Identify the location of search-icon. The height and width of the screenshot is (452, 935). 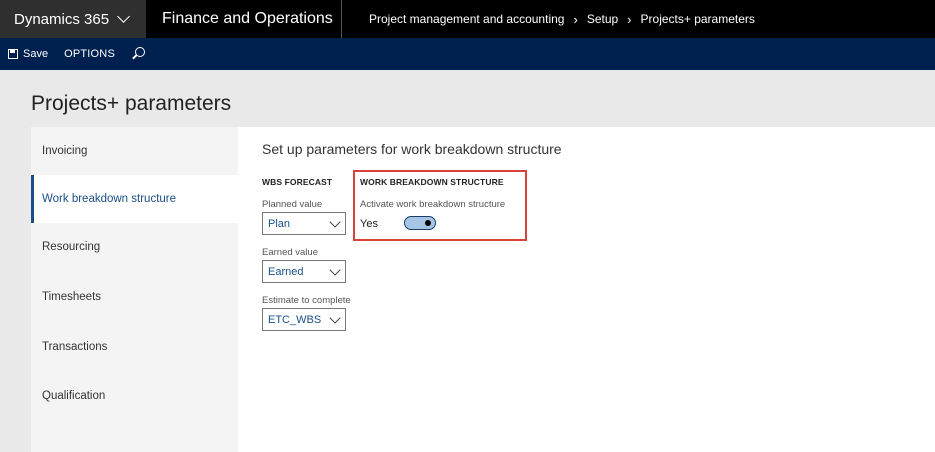
(139, 52).